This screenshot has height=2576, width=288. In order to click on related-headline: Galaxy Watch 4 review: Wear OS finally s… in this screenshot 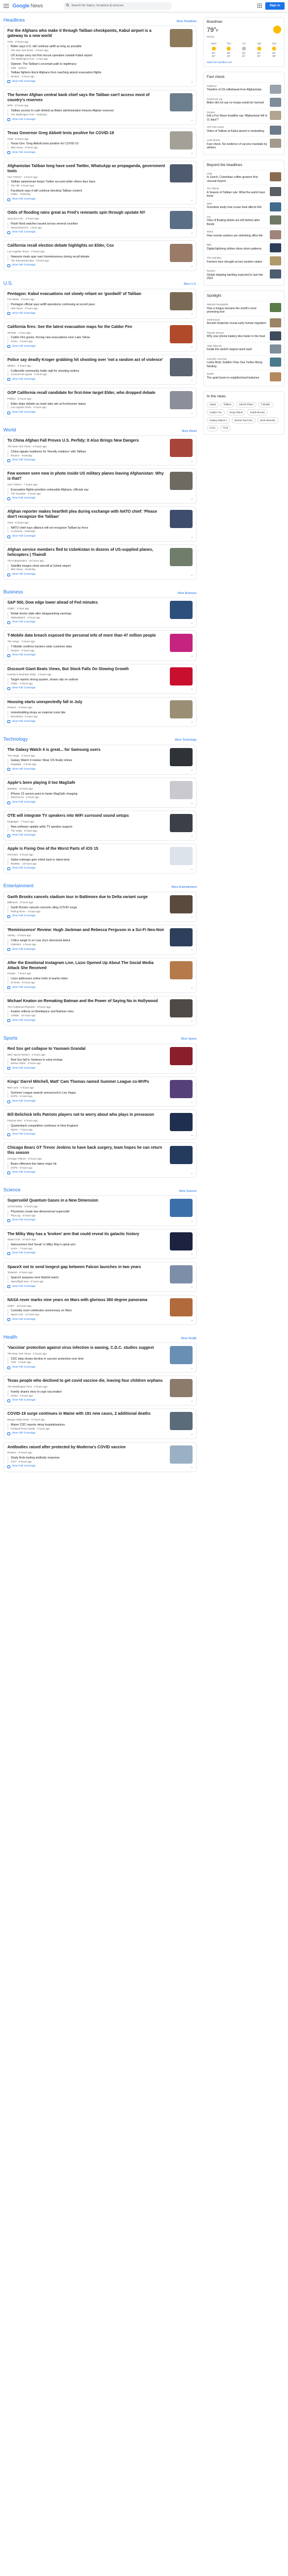, I will do `click(88, 761)`.